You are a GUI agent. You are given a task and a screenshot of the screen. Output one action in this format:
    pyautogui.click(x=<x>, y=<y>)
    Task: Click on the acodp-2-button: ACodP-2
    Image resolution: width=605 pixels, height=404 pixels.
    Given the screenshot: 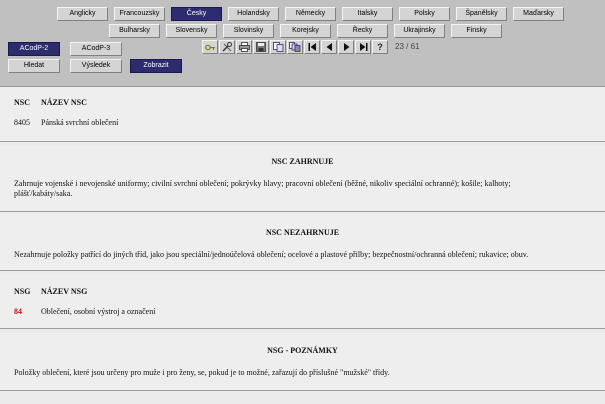 What is the action you would take?
    pyautogui.click(x=34, y=49)
    